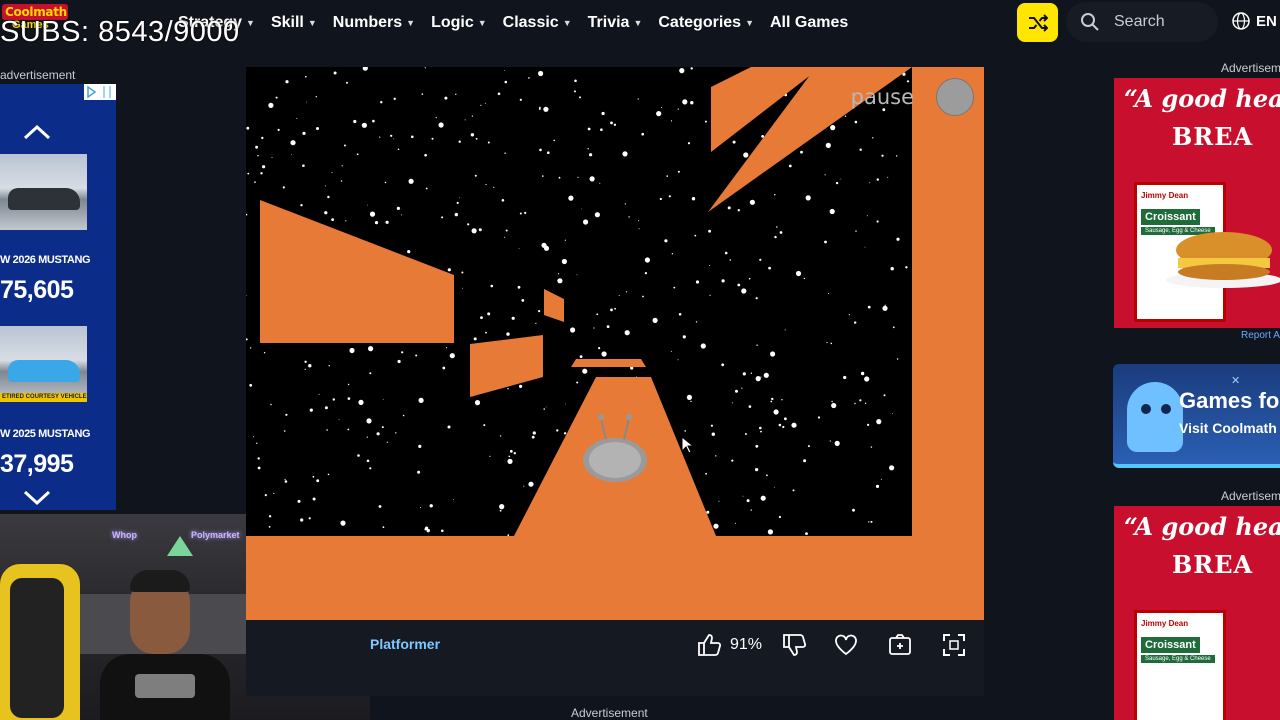  What do you see at coordinates (1166, 409) in the screenshot?
I see `mascot-eye` at bounding box center [1166, 409].